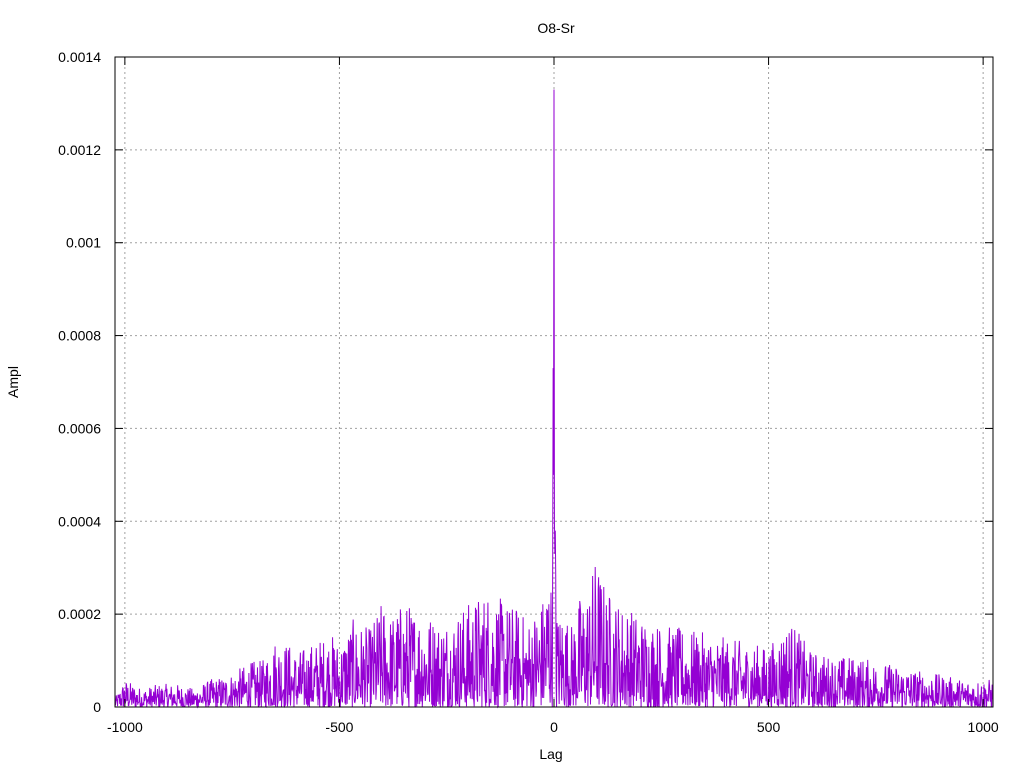 The height and width of the screenshot is (768, 1024). Describe the element at coordinates (550, 754) in the screenshot. I see `x-axis-label: Lag` at that location.